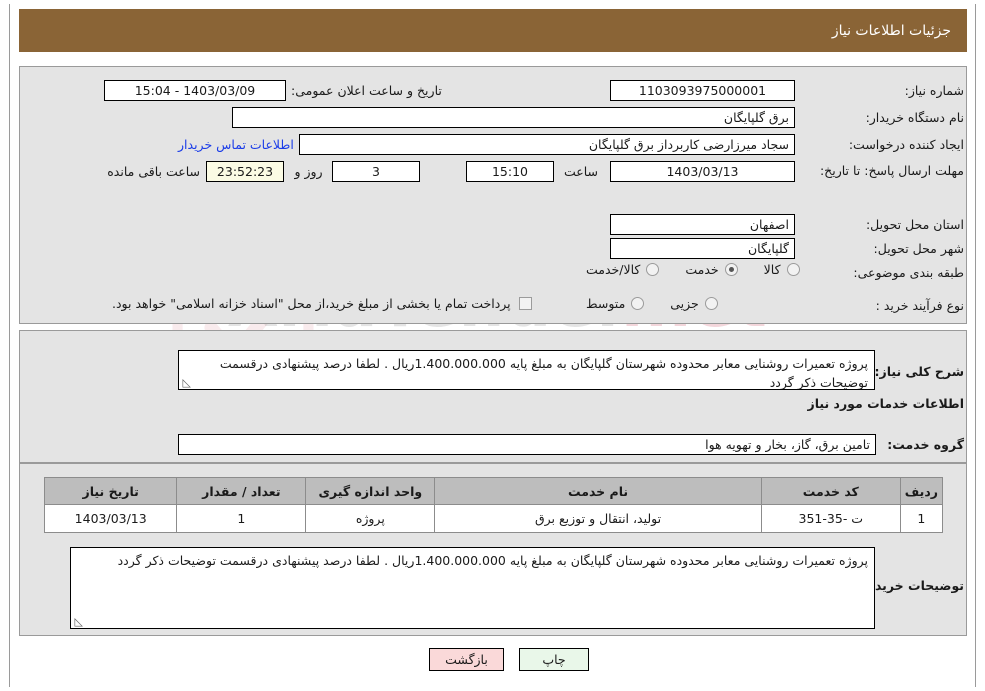  What do you see at coordinates (653, 269) in the screenshot?
I see `radio-kala-khedmat-icon` at bounding box center [653, 269].